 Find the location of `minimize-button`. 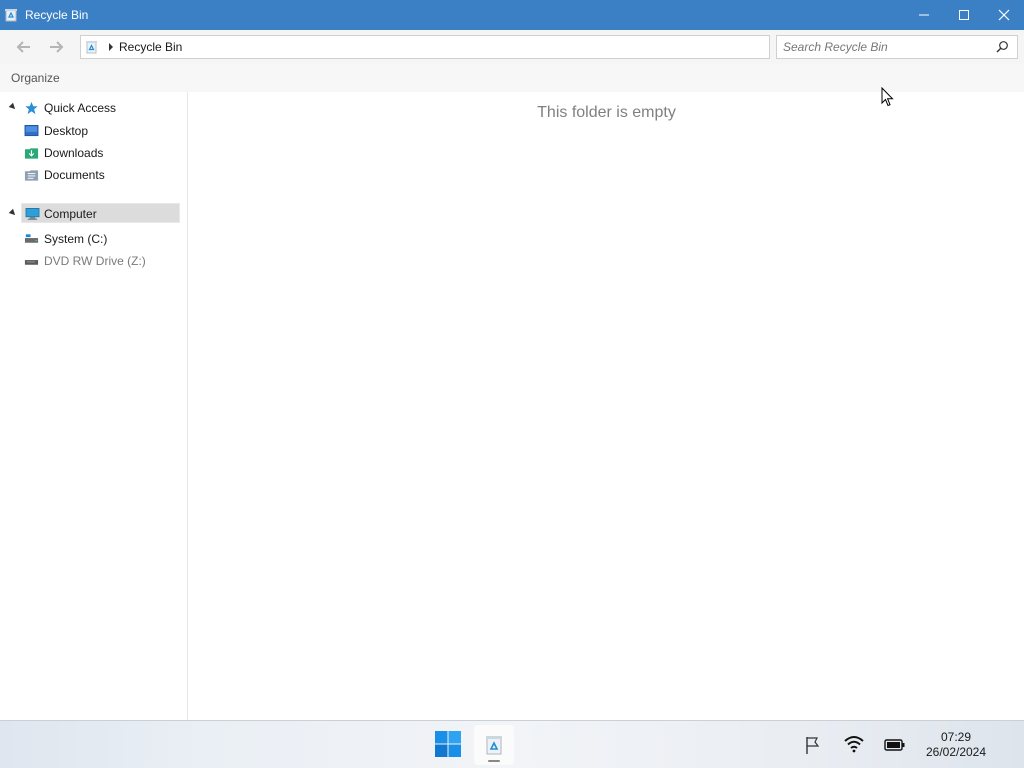

minimize-button is located at coordinates (924, 15).